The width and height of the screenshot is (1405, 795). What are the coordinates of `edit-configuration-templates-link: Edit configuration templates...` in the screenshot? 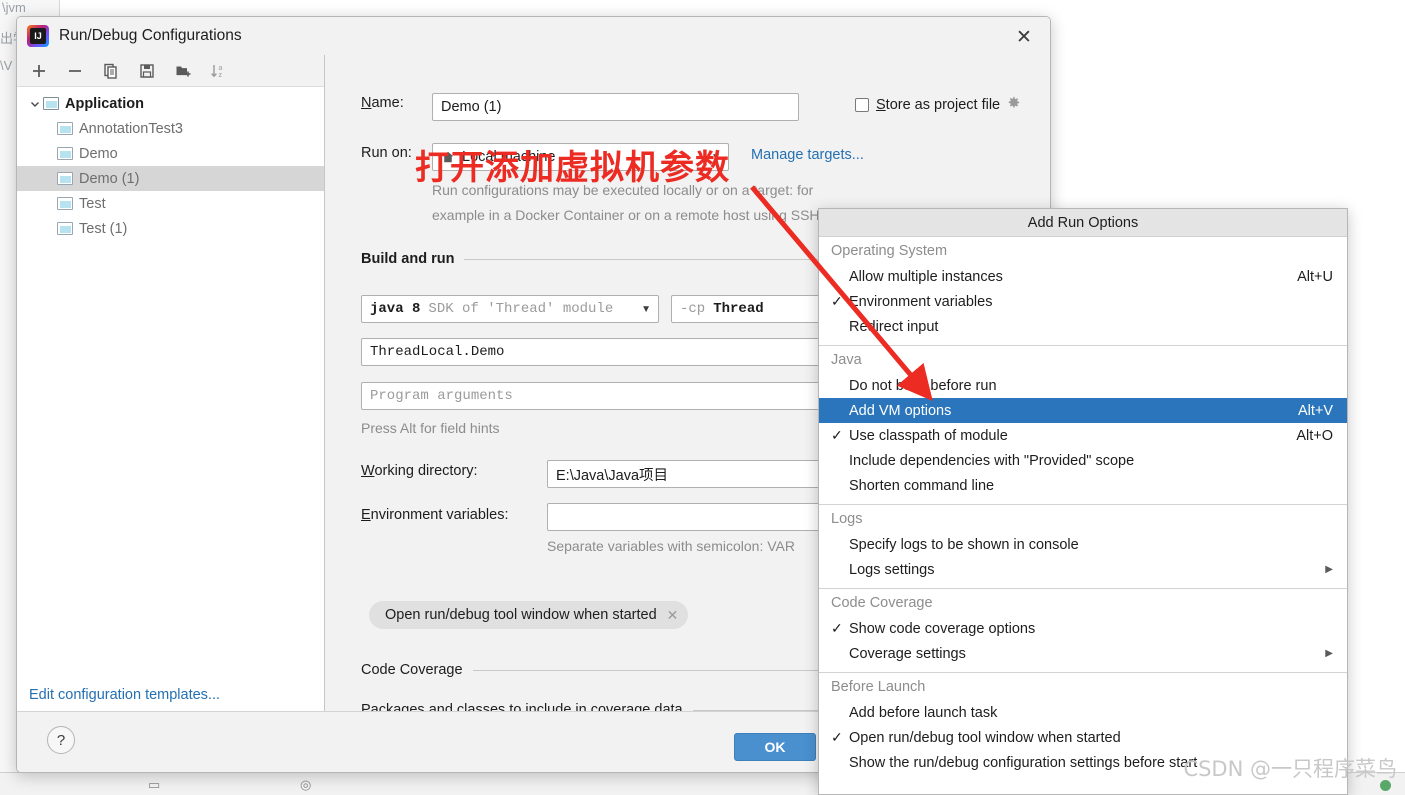 It's located at (124, 695).